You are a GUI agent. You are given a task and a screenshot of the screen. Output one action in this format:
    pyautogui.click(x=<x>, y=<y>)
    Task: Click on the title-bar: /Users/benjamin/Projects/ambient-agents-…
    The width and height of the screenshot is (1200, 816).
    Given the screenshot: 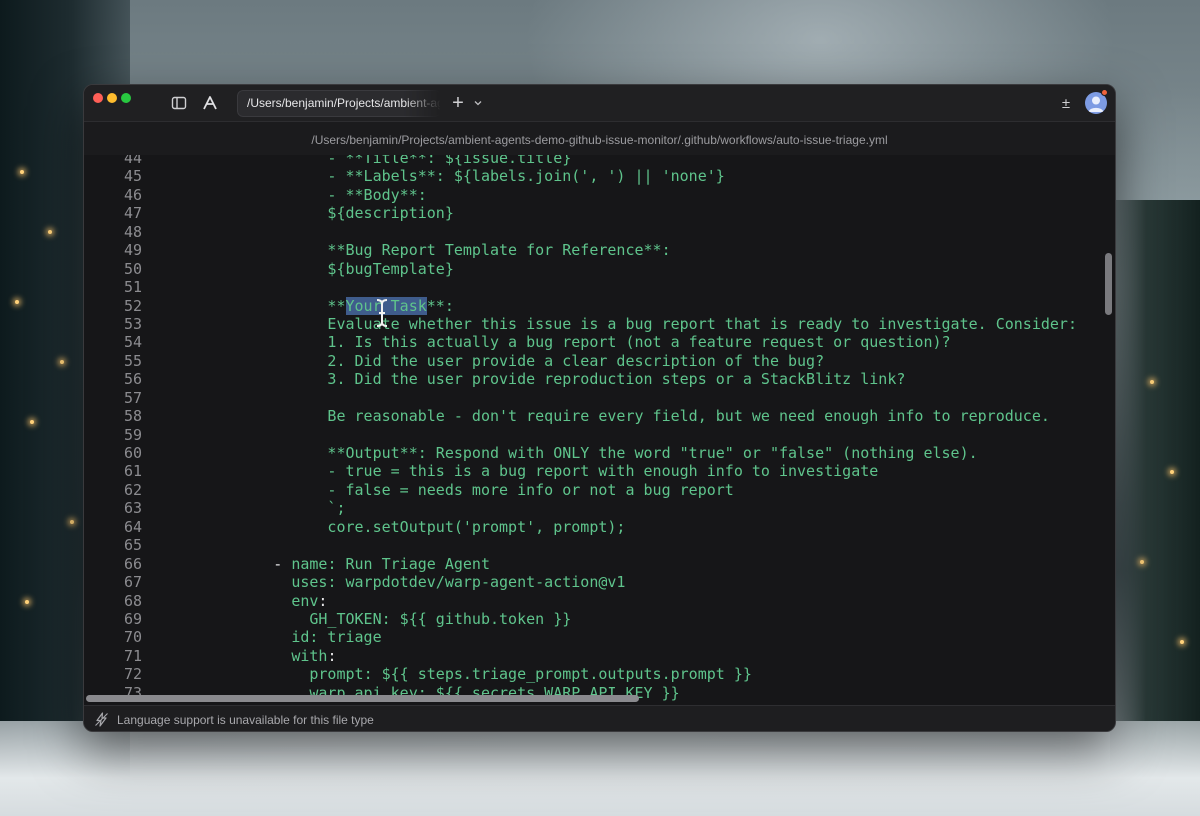 What is the action you would take?
    pyautogui.click(x=599, y=103)
    